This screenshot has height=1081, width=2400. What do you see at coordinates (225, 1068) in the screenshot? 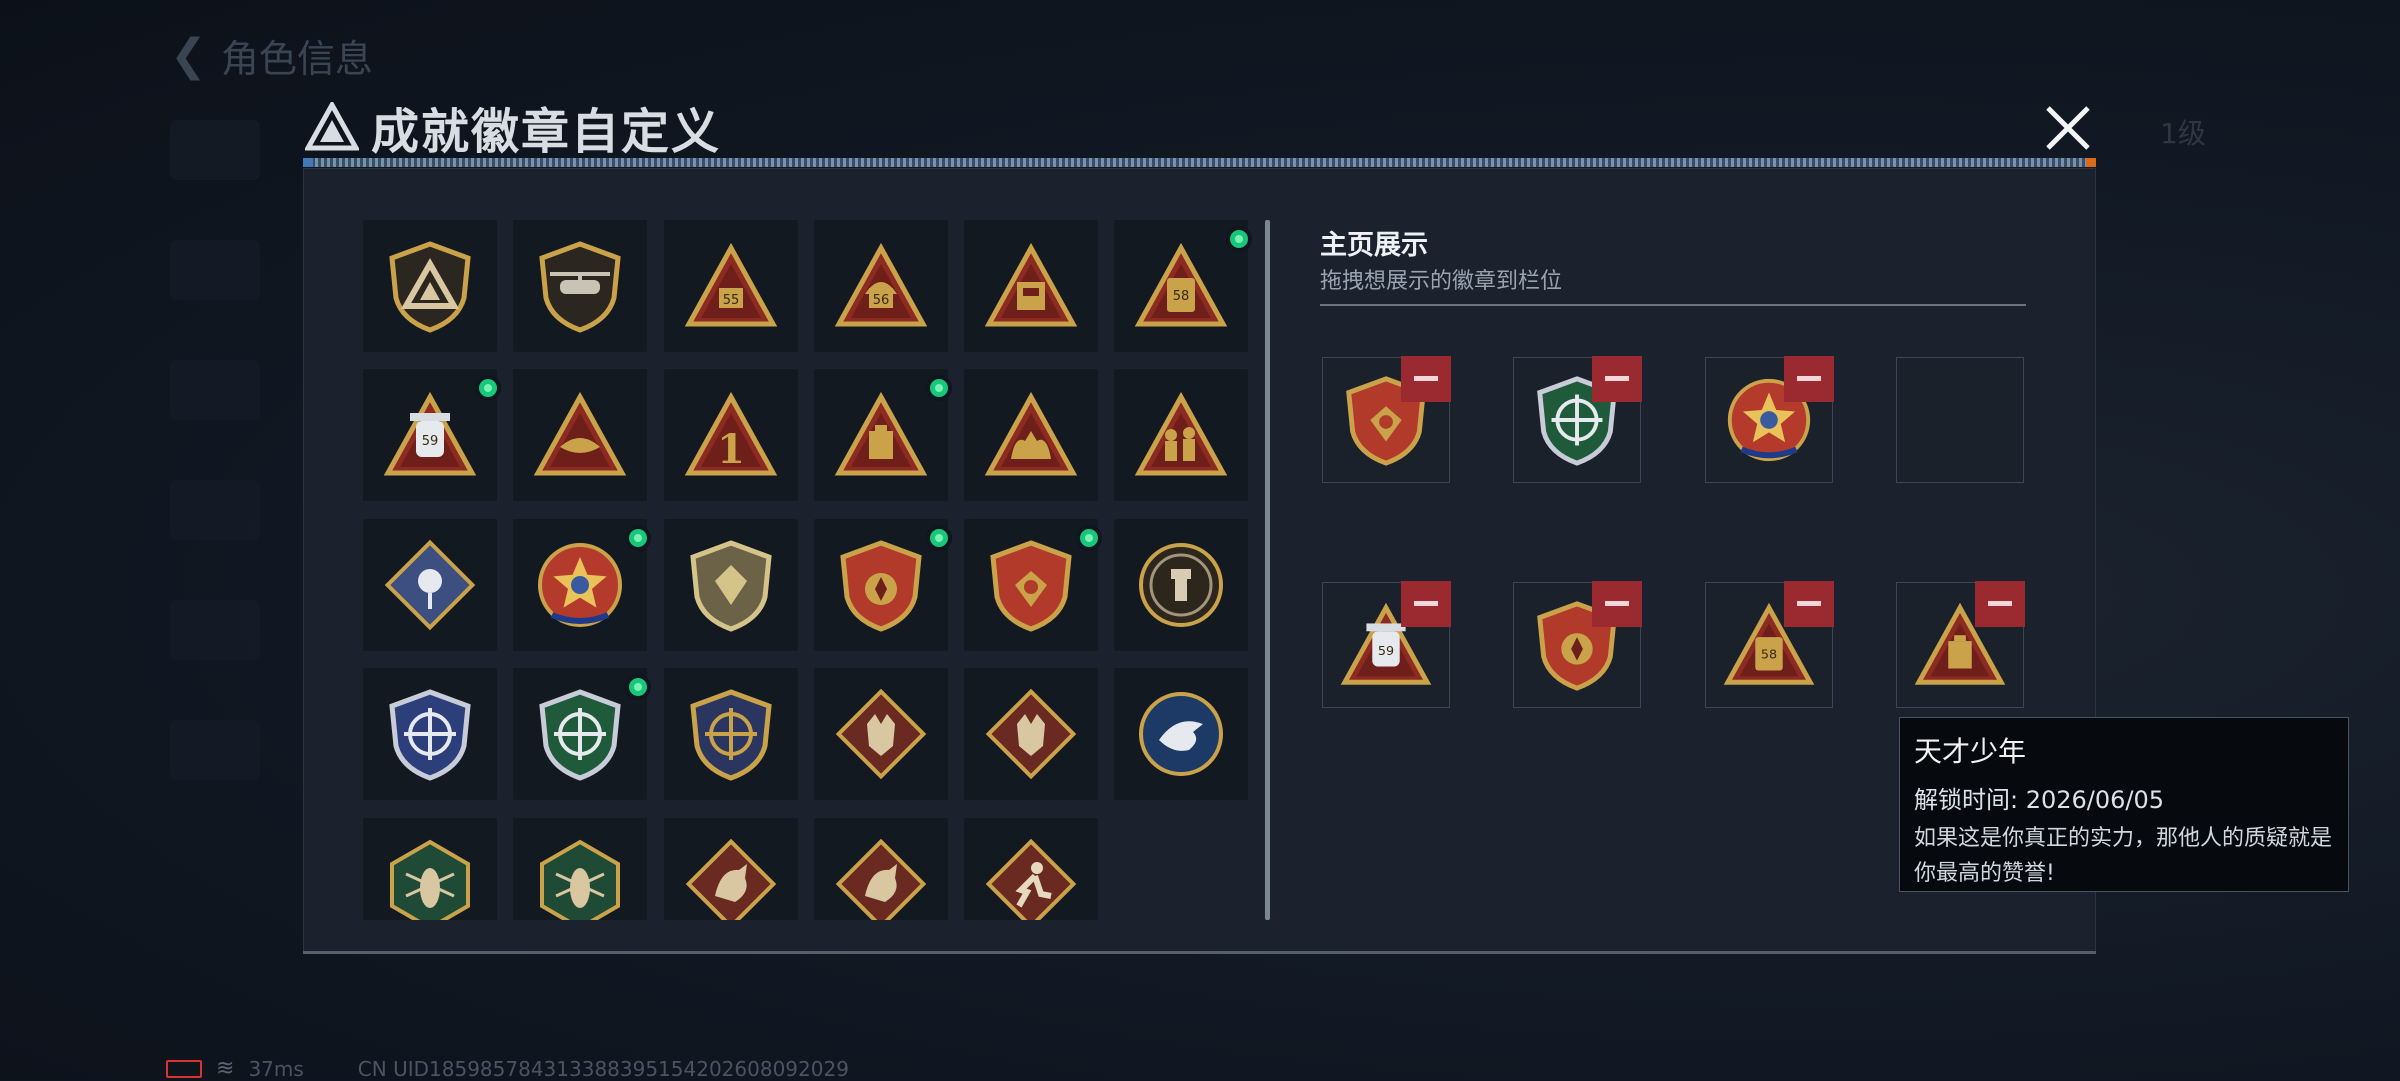
I see `wifi-icon: ≋` at bounding box center [225, 1068].